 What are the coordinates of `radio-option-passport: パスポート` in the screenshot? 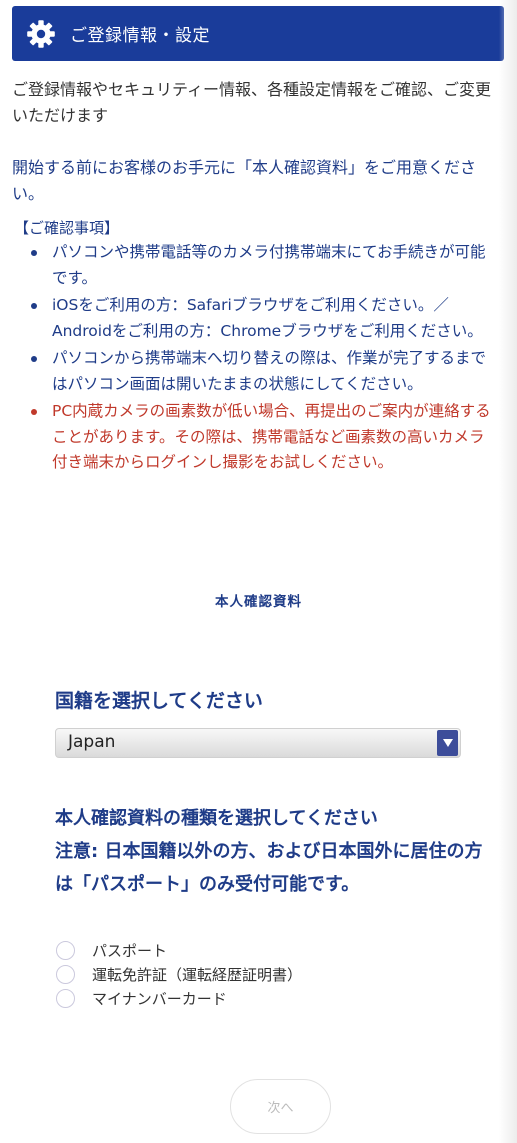 It's located at (179, 950).